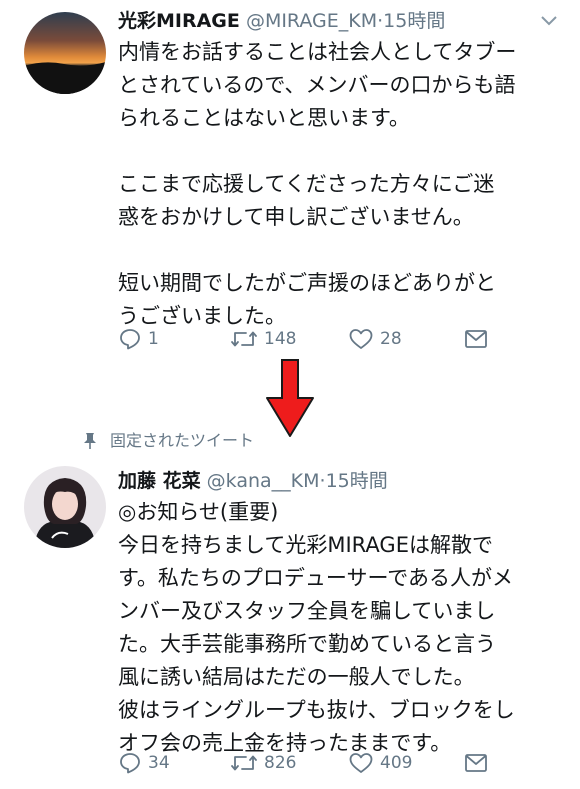 This screenshot has height=789, width=580. Describe the element at coordinates (159, 763) in the screenshot. I see `reply-count: 34` at that location.